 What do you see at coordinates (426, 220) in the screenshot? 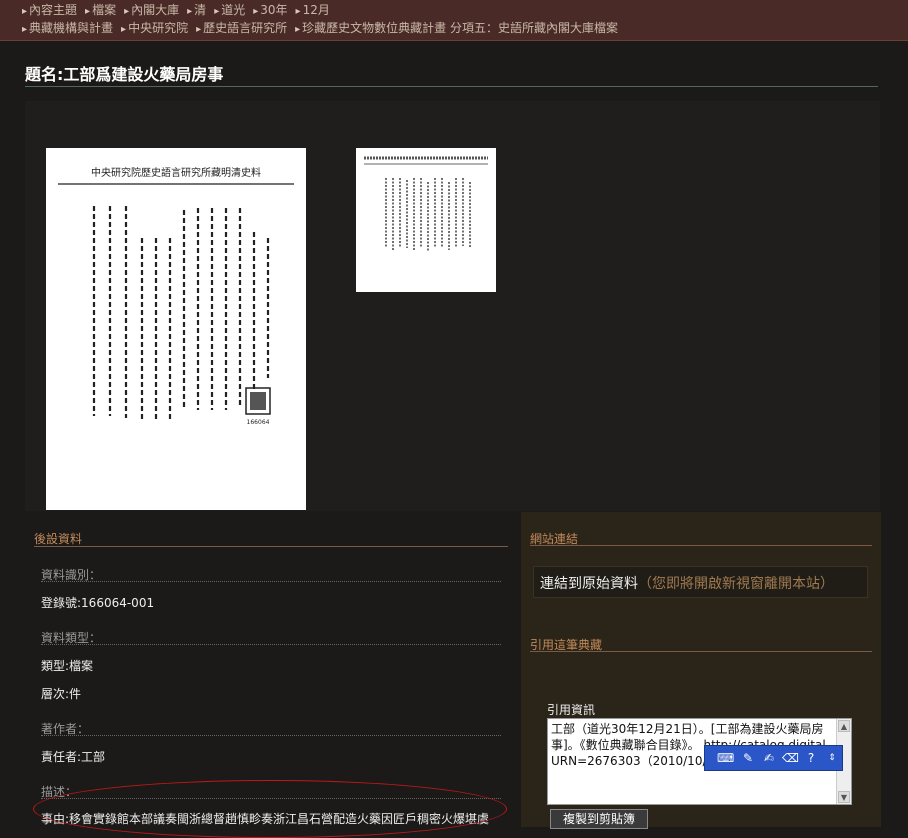
I see `thumbnail-image` at bounding box center [426, 220].